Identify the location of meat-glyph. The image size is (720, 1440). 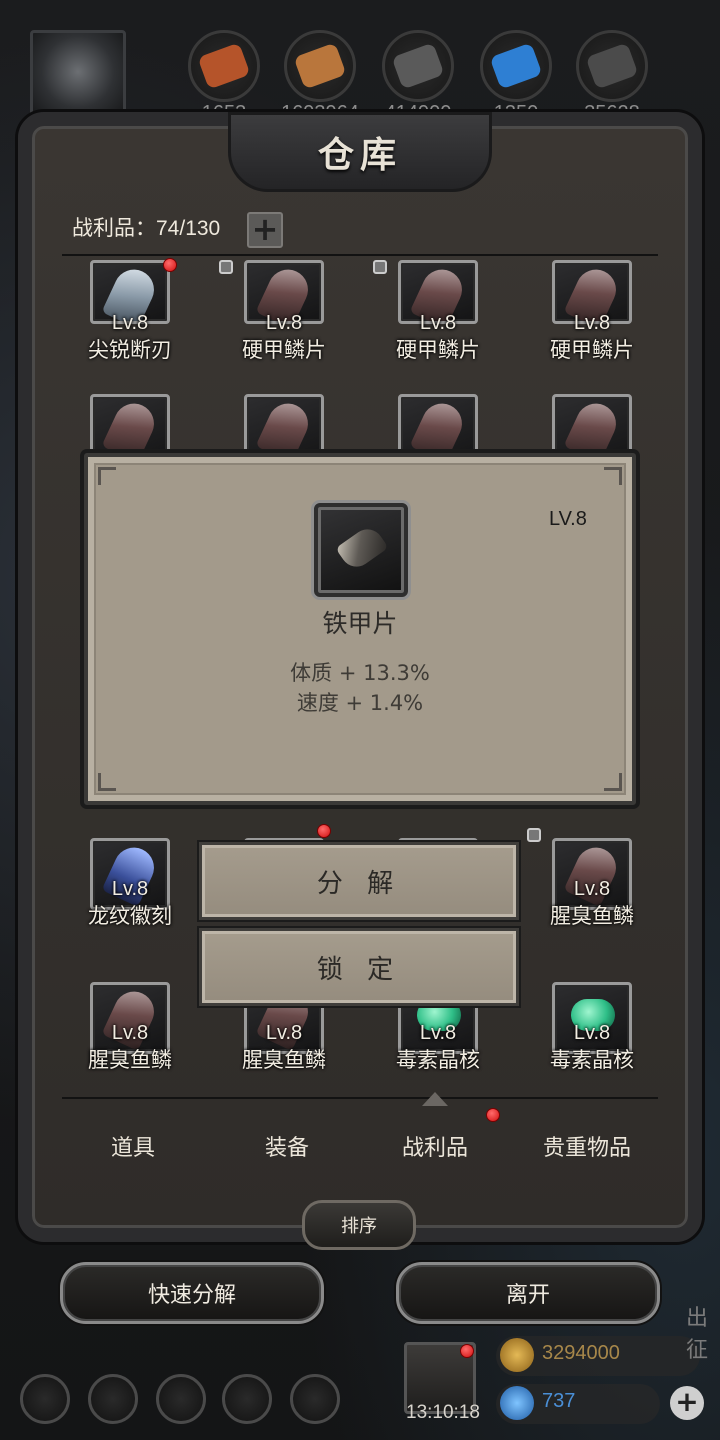
(224, 66).